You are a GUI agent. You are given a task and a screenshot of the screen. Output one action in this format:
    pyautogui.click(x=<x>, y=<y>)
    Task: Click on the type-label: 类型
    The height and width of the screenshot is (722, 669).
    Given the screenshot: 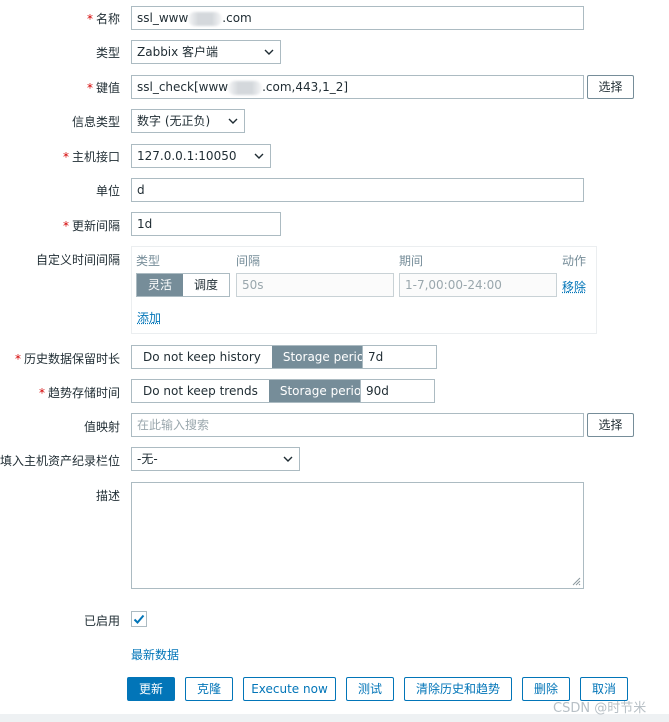 What is the action you would take?
    pyautogui.click(x=107, y=53)
    